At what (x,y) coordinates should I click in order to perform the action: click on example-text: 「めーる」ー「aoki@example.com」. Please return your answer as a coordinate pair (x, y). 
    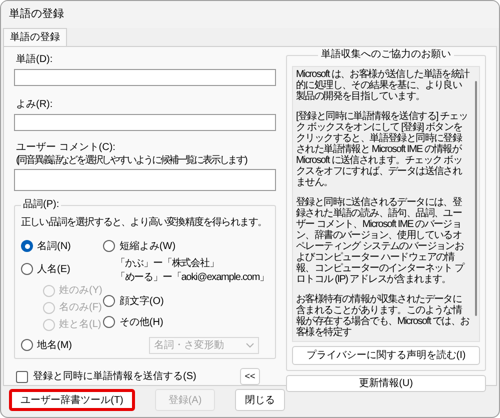
    Looking at the image, I should click on (191, 278).